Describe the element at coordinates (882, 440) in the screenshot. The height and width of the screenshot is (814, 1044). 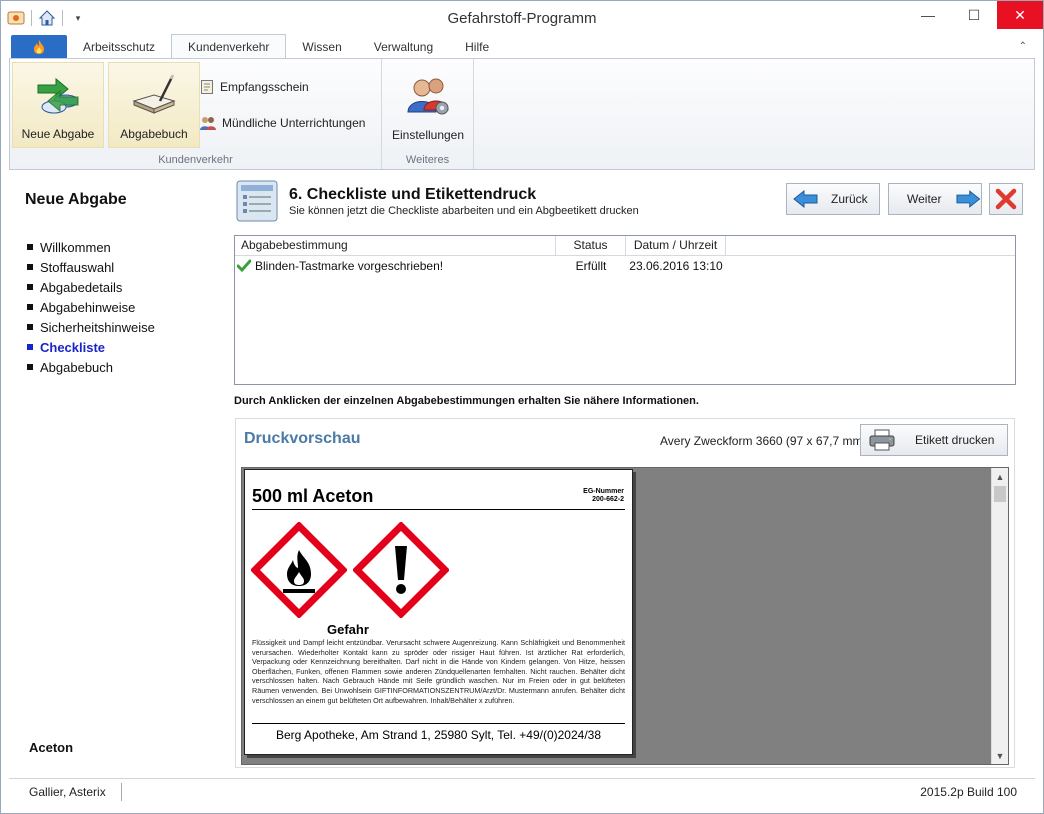
I see `printer-icon` at that location.